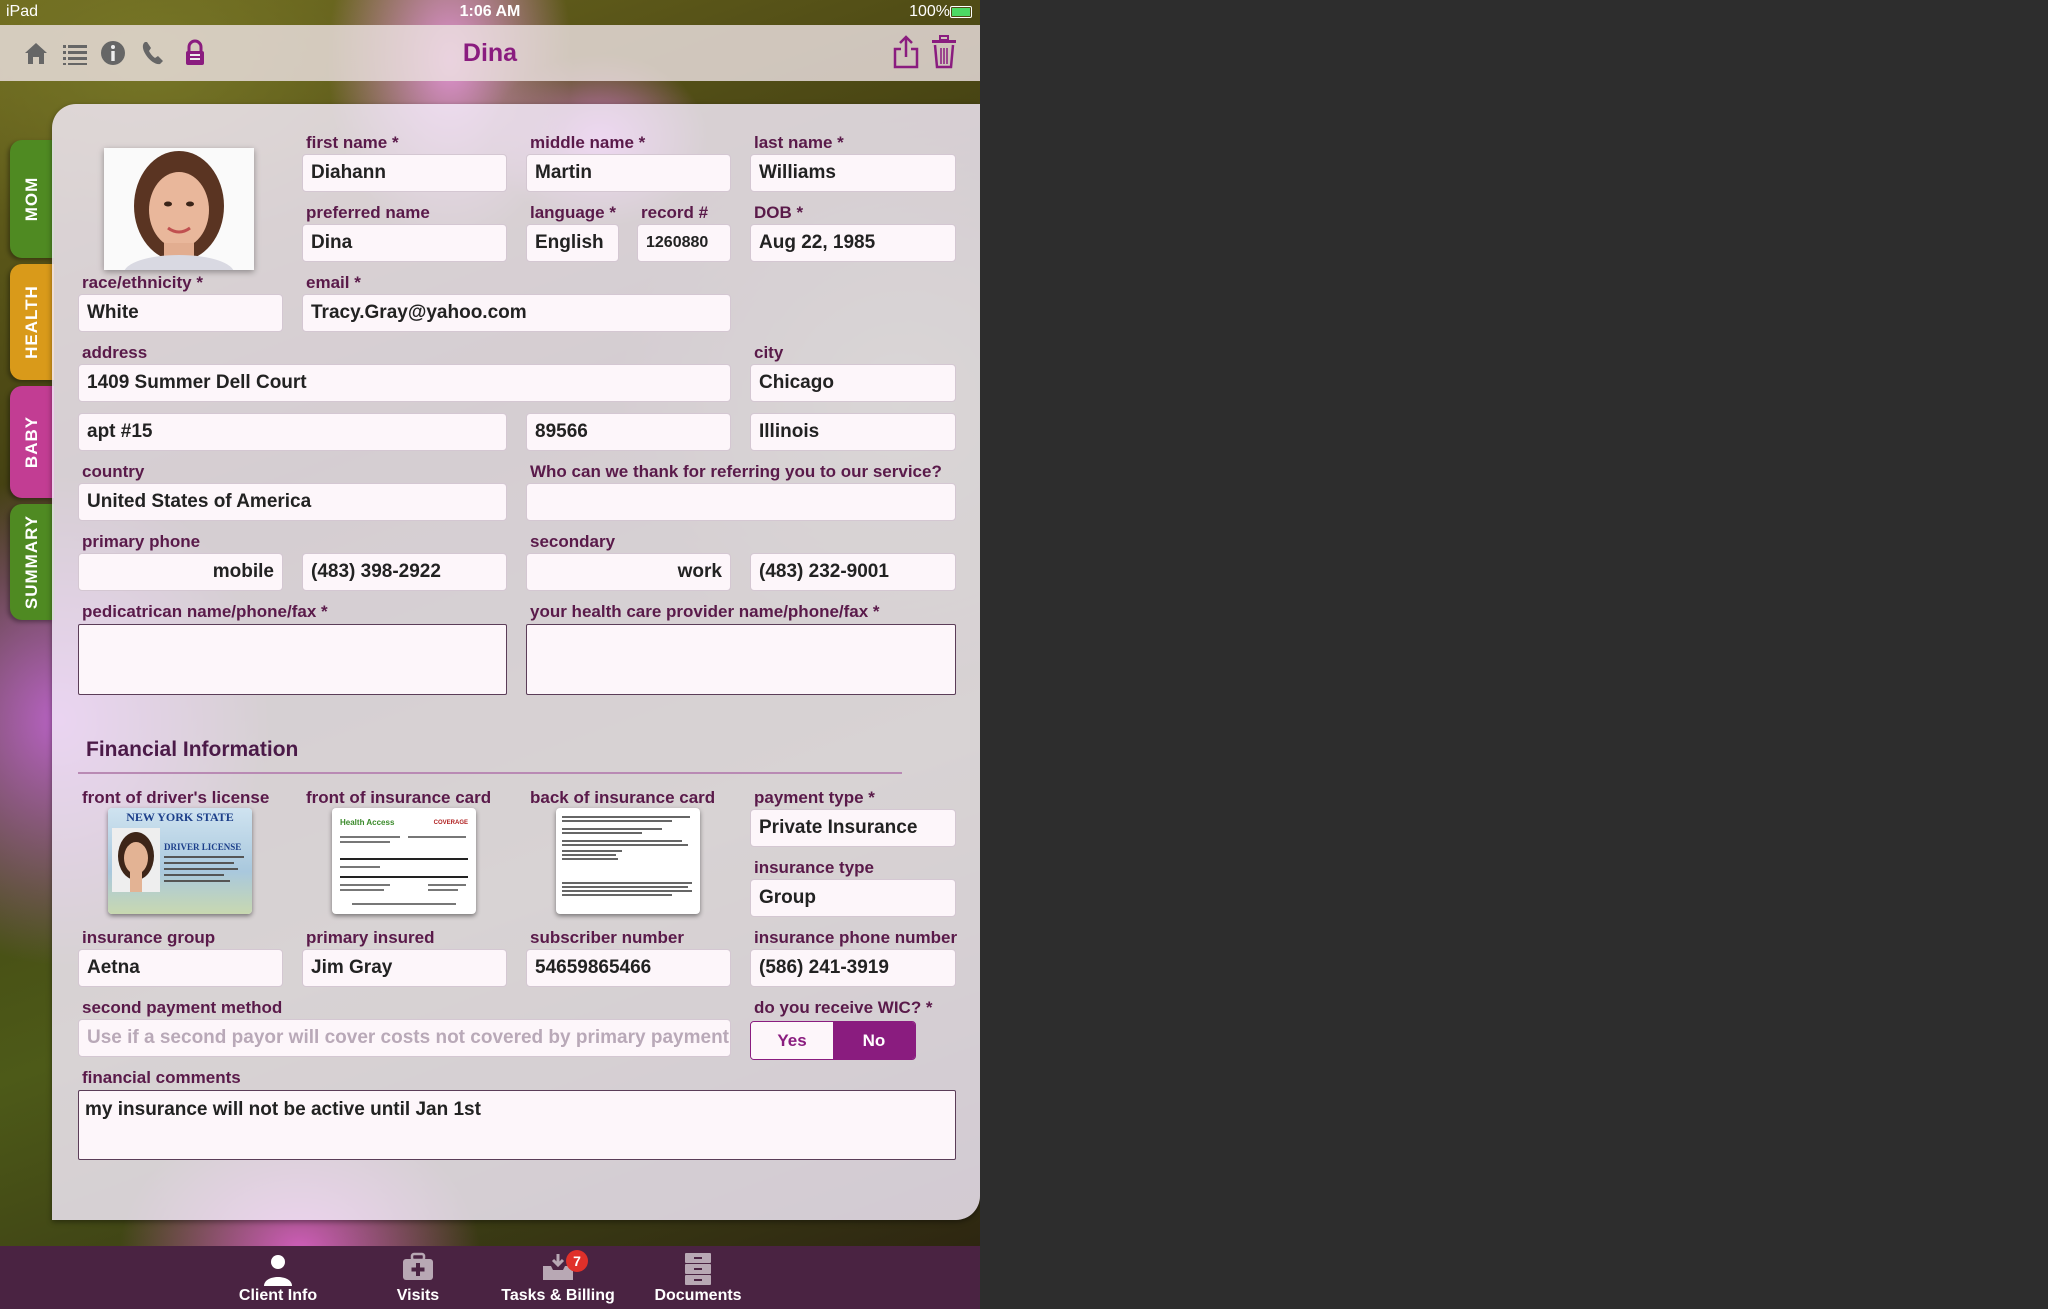 The image size is (2048, 1309). I want to click on side-tab-label: HEALTH, so click(31, 322).